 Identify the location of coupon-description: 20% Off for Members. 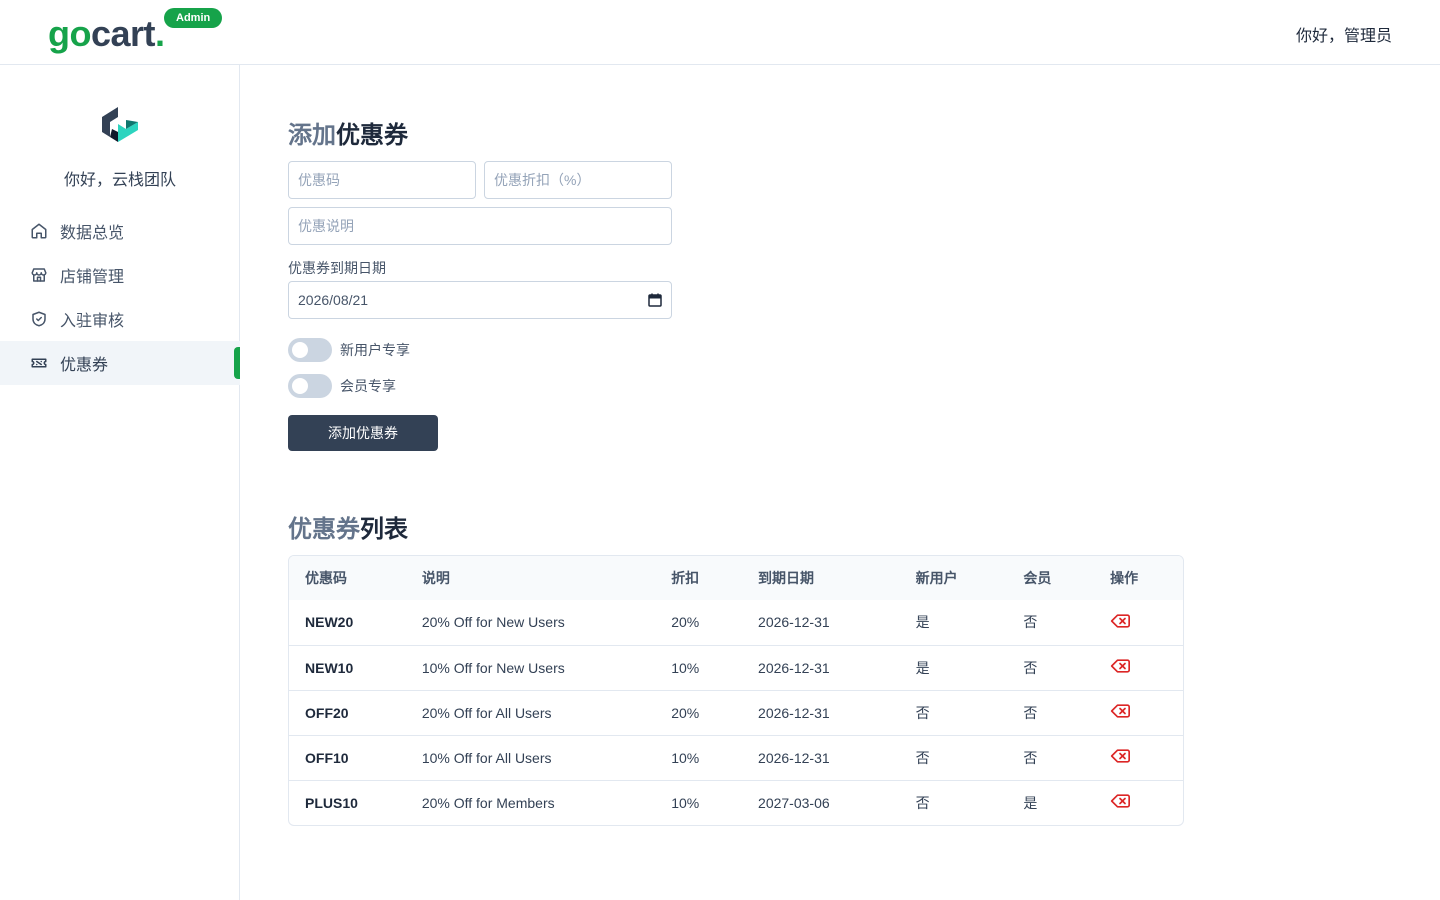
(488, 802).